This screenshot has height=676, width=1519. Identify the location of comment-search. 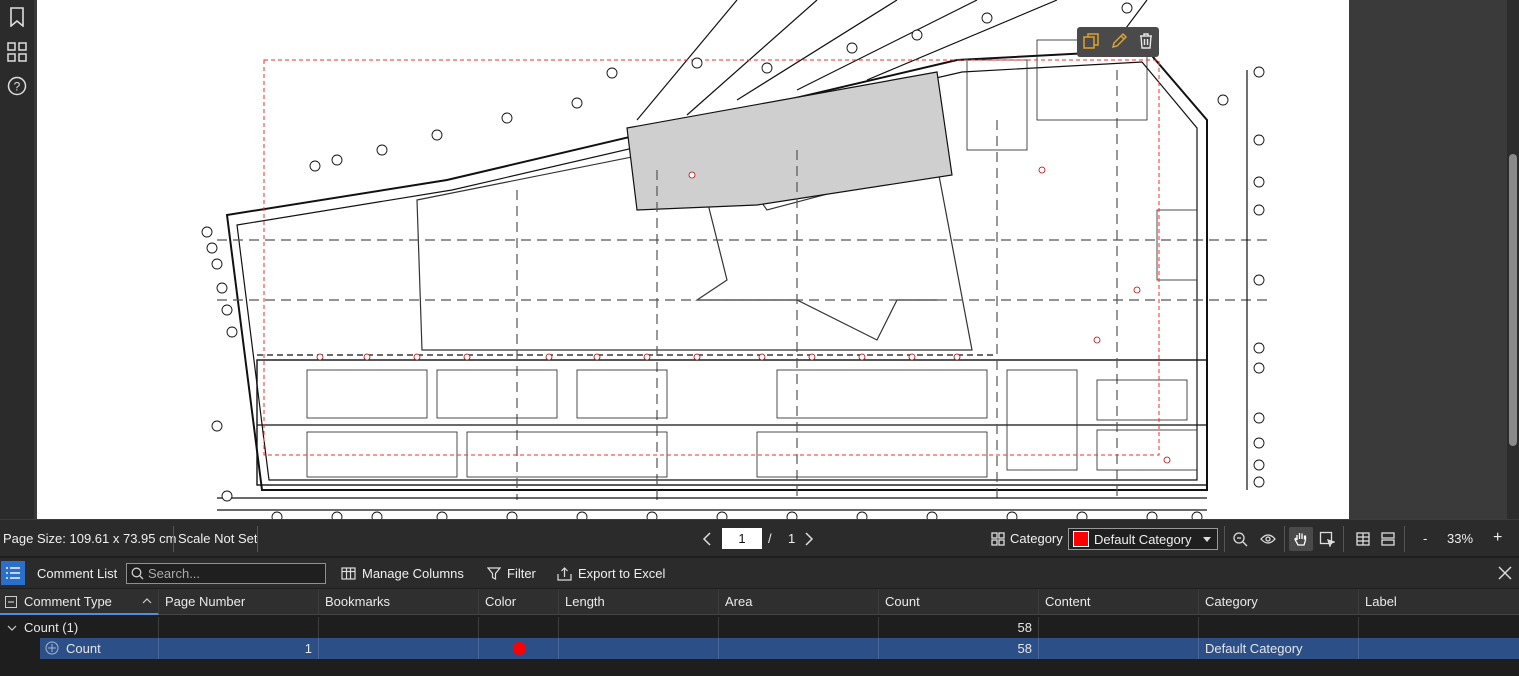
(226, 573).